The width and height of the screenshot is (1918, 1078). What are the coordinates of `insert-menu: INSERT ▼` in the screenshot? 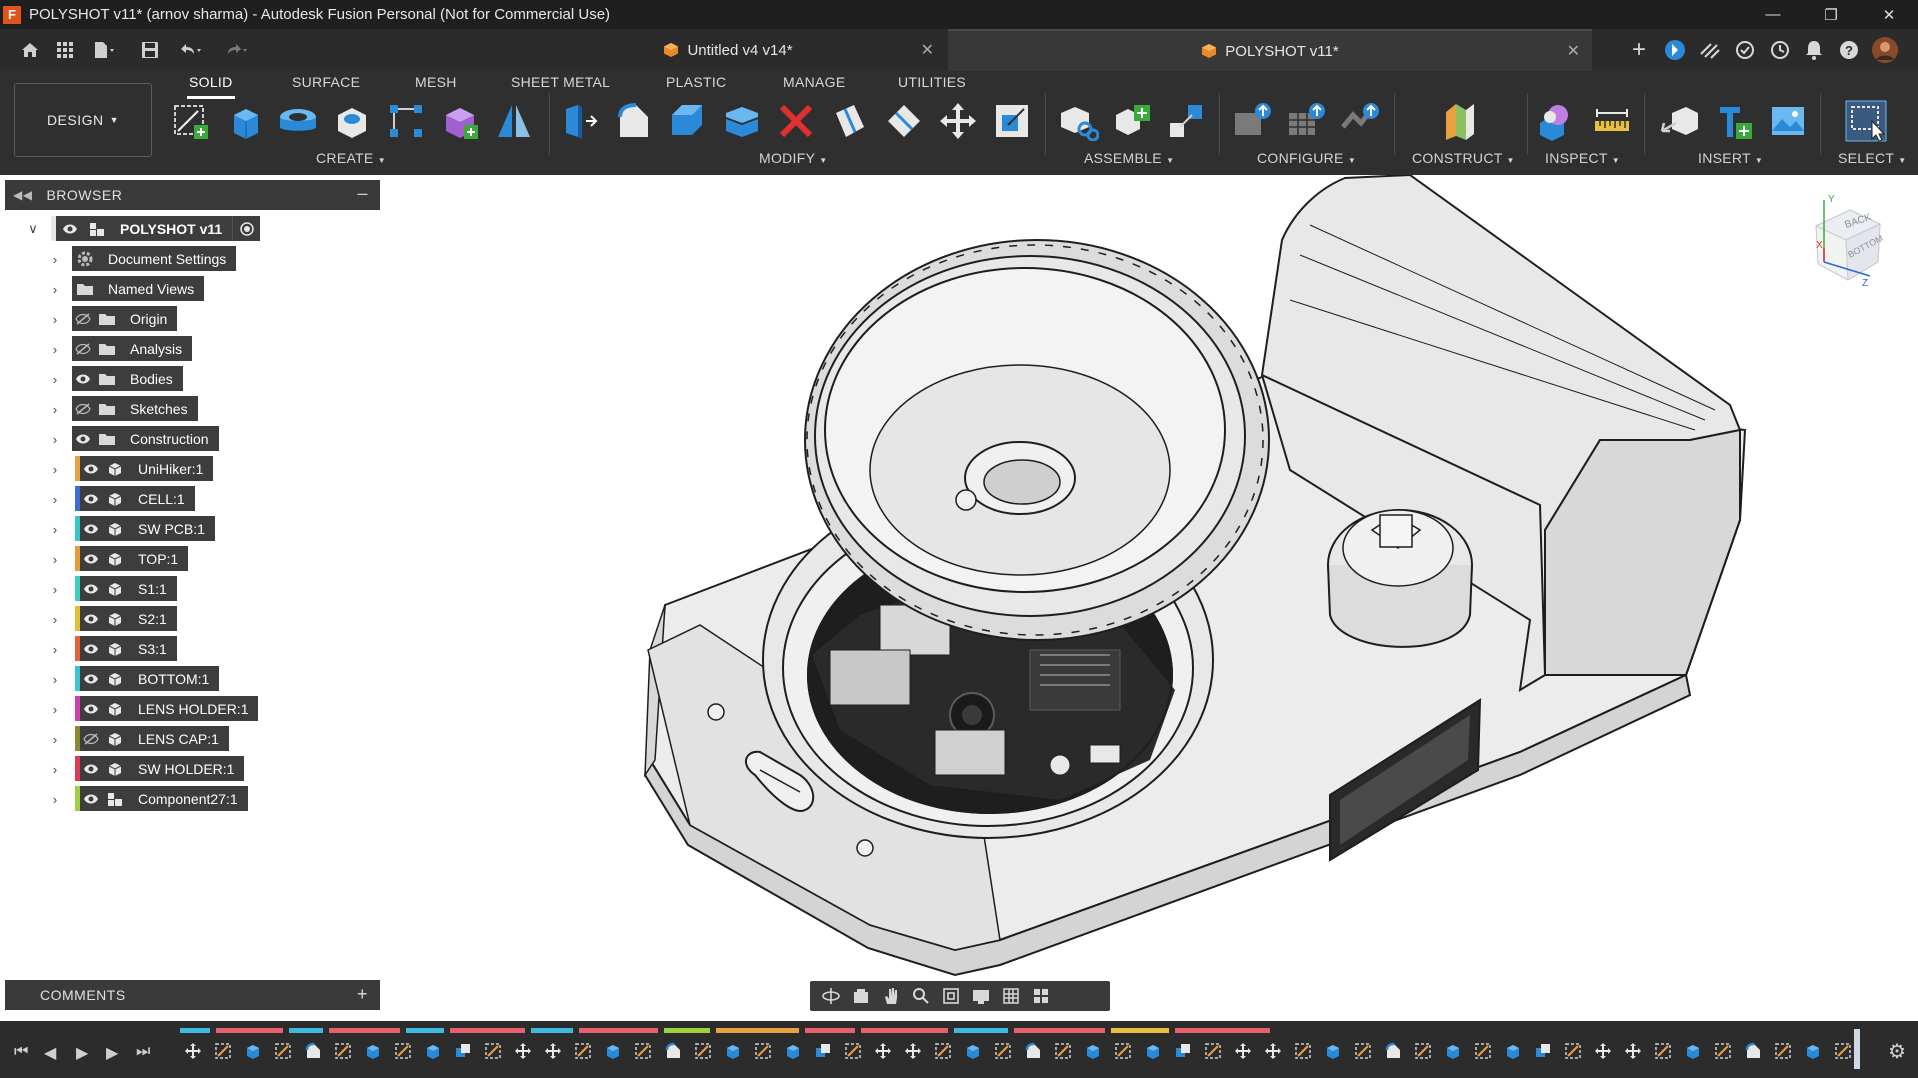 It's located at (1730, 158).